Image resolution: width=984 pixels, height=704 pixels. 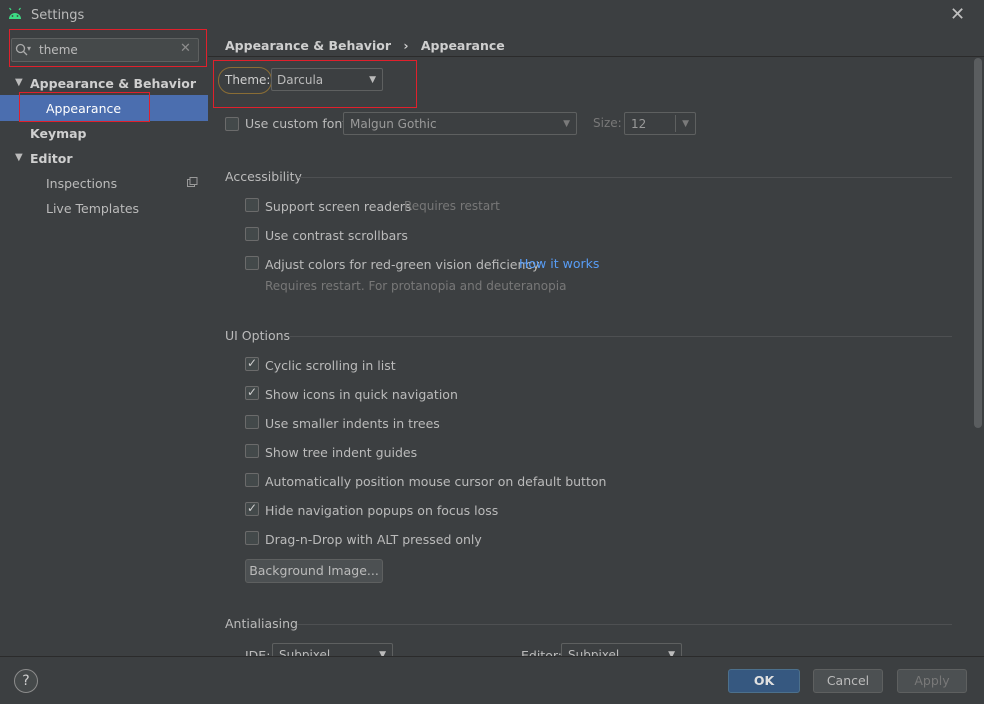 I want to click on tree-item-inspections: Inspections, so click(x=81, y=183).